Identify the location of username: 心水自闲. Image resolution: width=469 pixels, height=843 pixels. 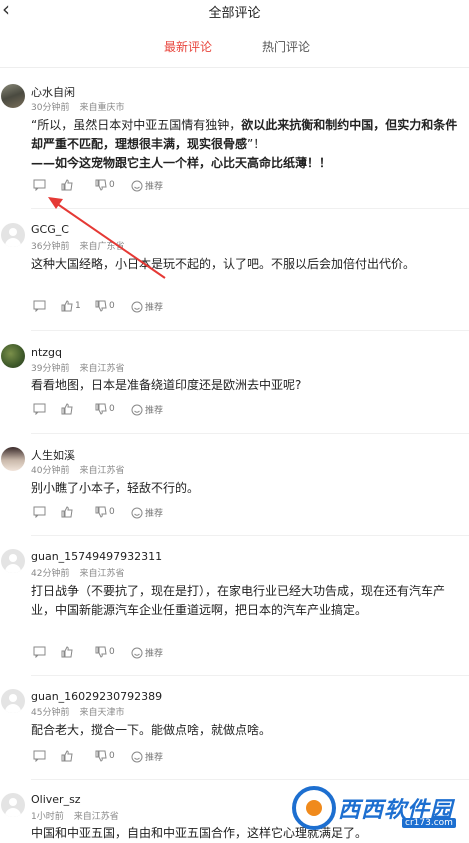
(53, 92).